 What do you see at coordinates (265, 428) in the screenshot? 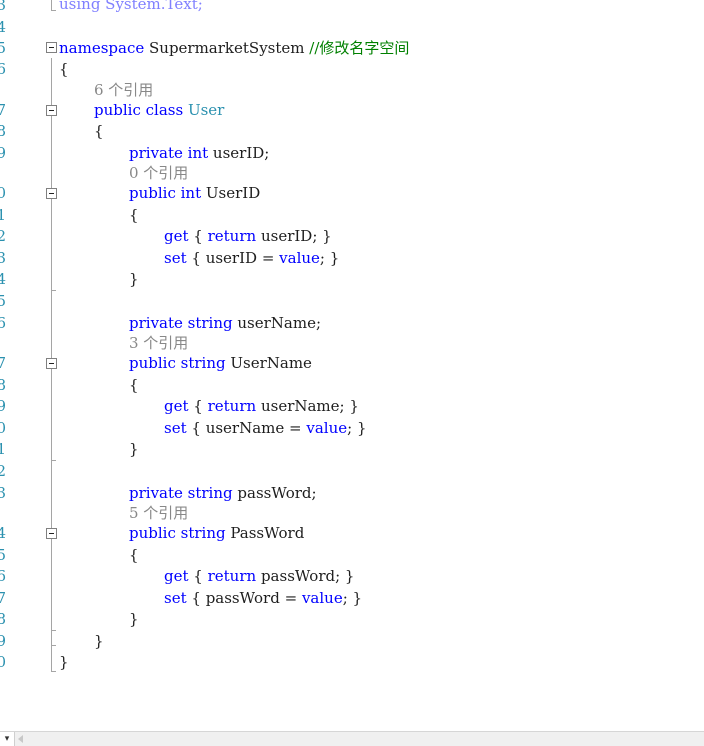
I see `code-line-setter: set { userName = value; }` at bounding box center [265, 428].